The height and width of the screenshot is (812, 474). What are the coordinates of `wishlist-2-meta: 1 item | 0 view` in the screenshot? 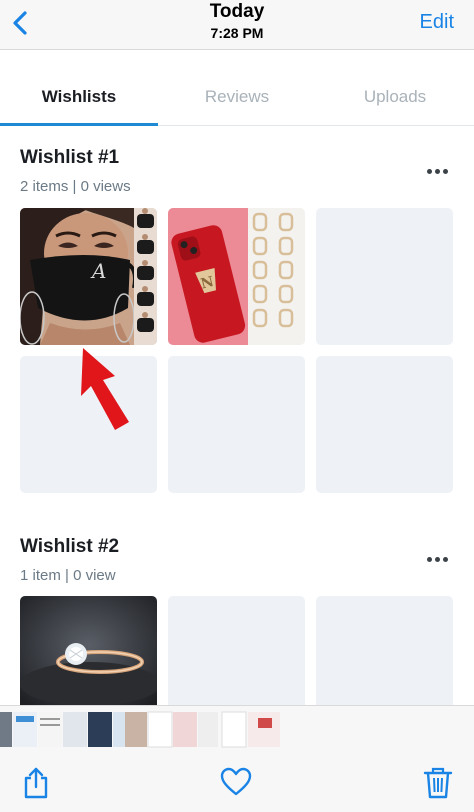 It's located at (68, 575).